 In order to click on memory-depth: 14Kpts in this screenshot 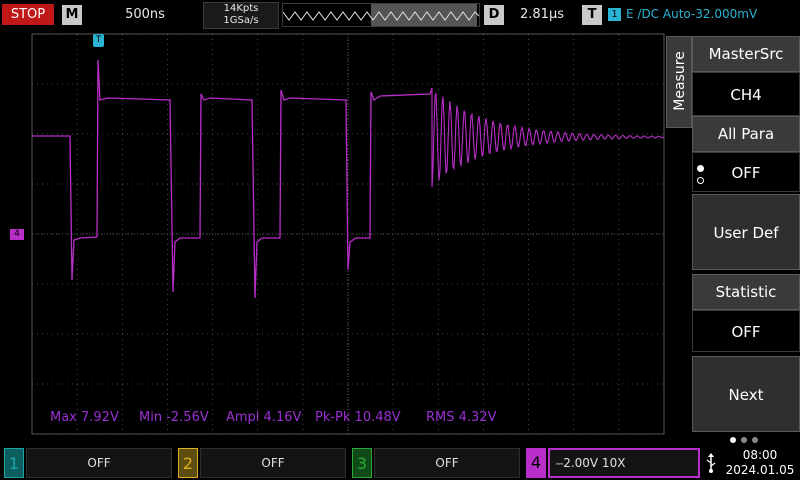, I will do `click(241, 8)`.